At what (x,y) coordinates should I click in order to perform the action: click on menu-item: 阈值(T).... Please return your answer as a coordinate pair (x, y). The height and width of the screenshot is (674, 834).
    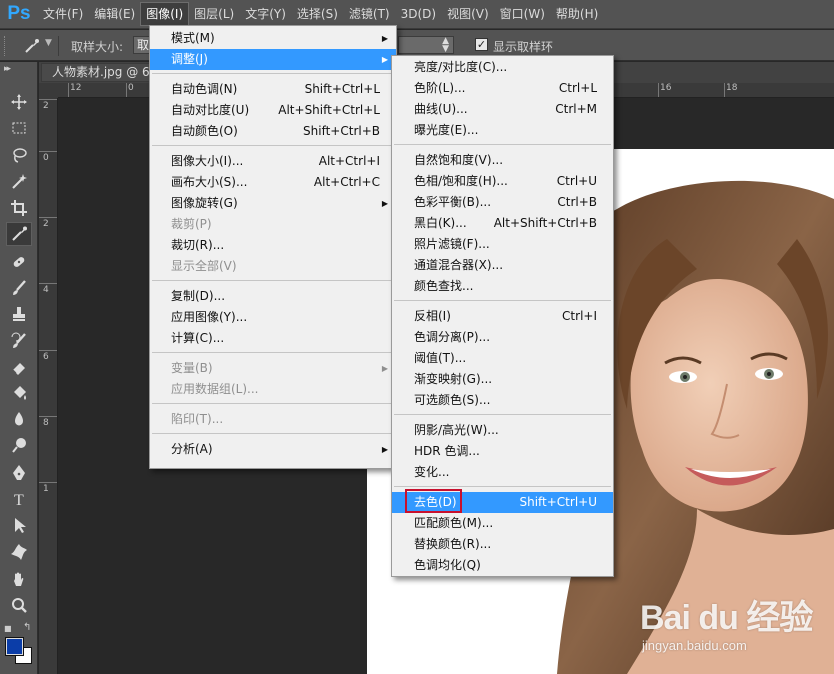
    Looking at the image, I should click on (502, 358).